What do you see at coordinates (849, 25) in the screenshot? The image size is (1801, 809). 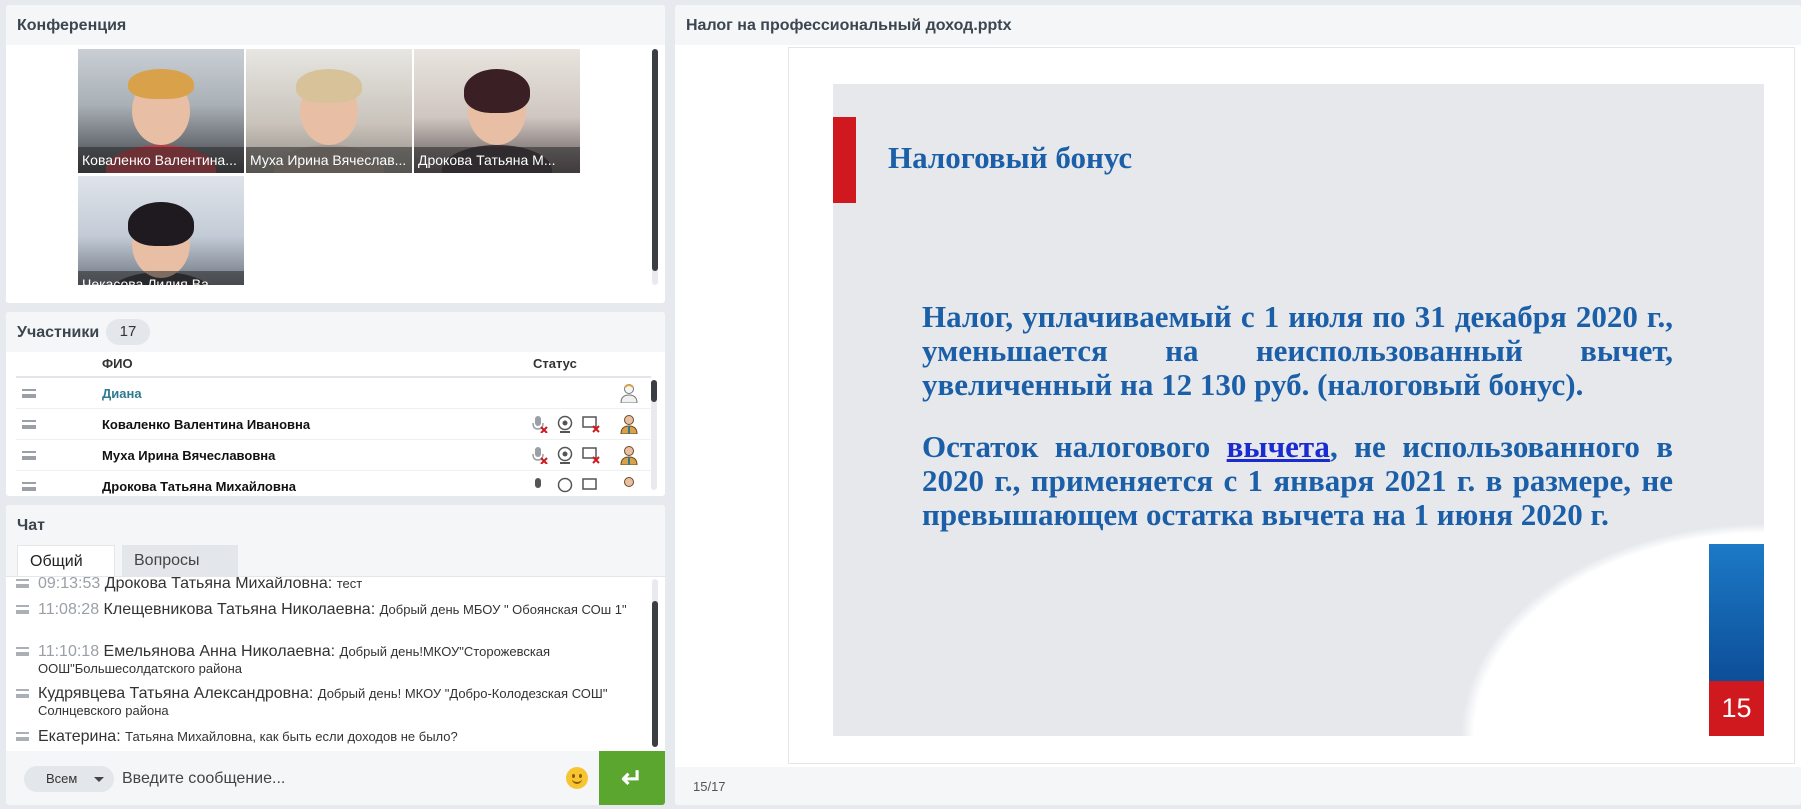 I see `presentation-title: Налог на профессиональный доход.pptx` at bounding box center [849, 25].